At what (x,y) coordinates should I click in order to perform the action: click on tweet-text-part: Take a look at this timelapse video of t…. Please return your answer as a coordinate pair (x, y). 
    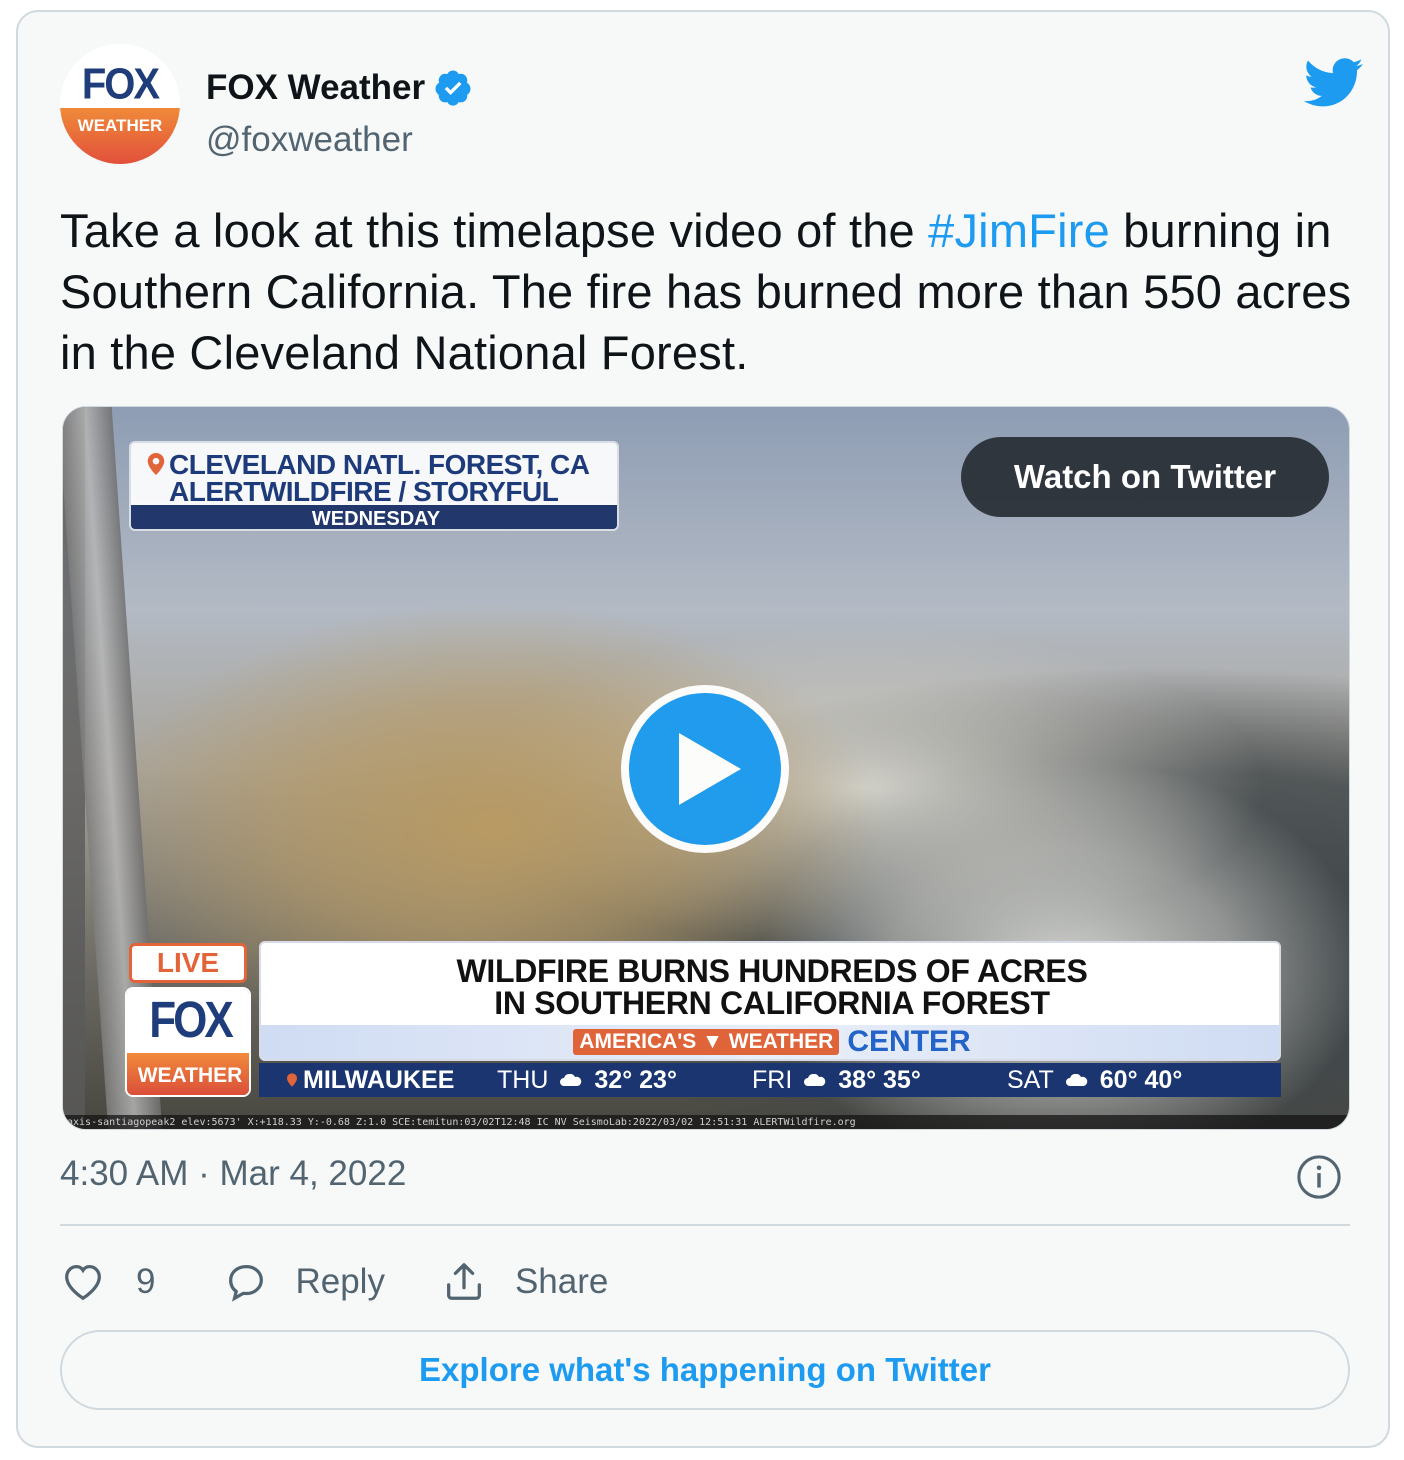
    Looking at the image, I should click on (494, 230).